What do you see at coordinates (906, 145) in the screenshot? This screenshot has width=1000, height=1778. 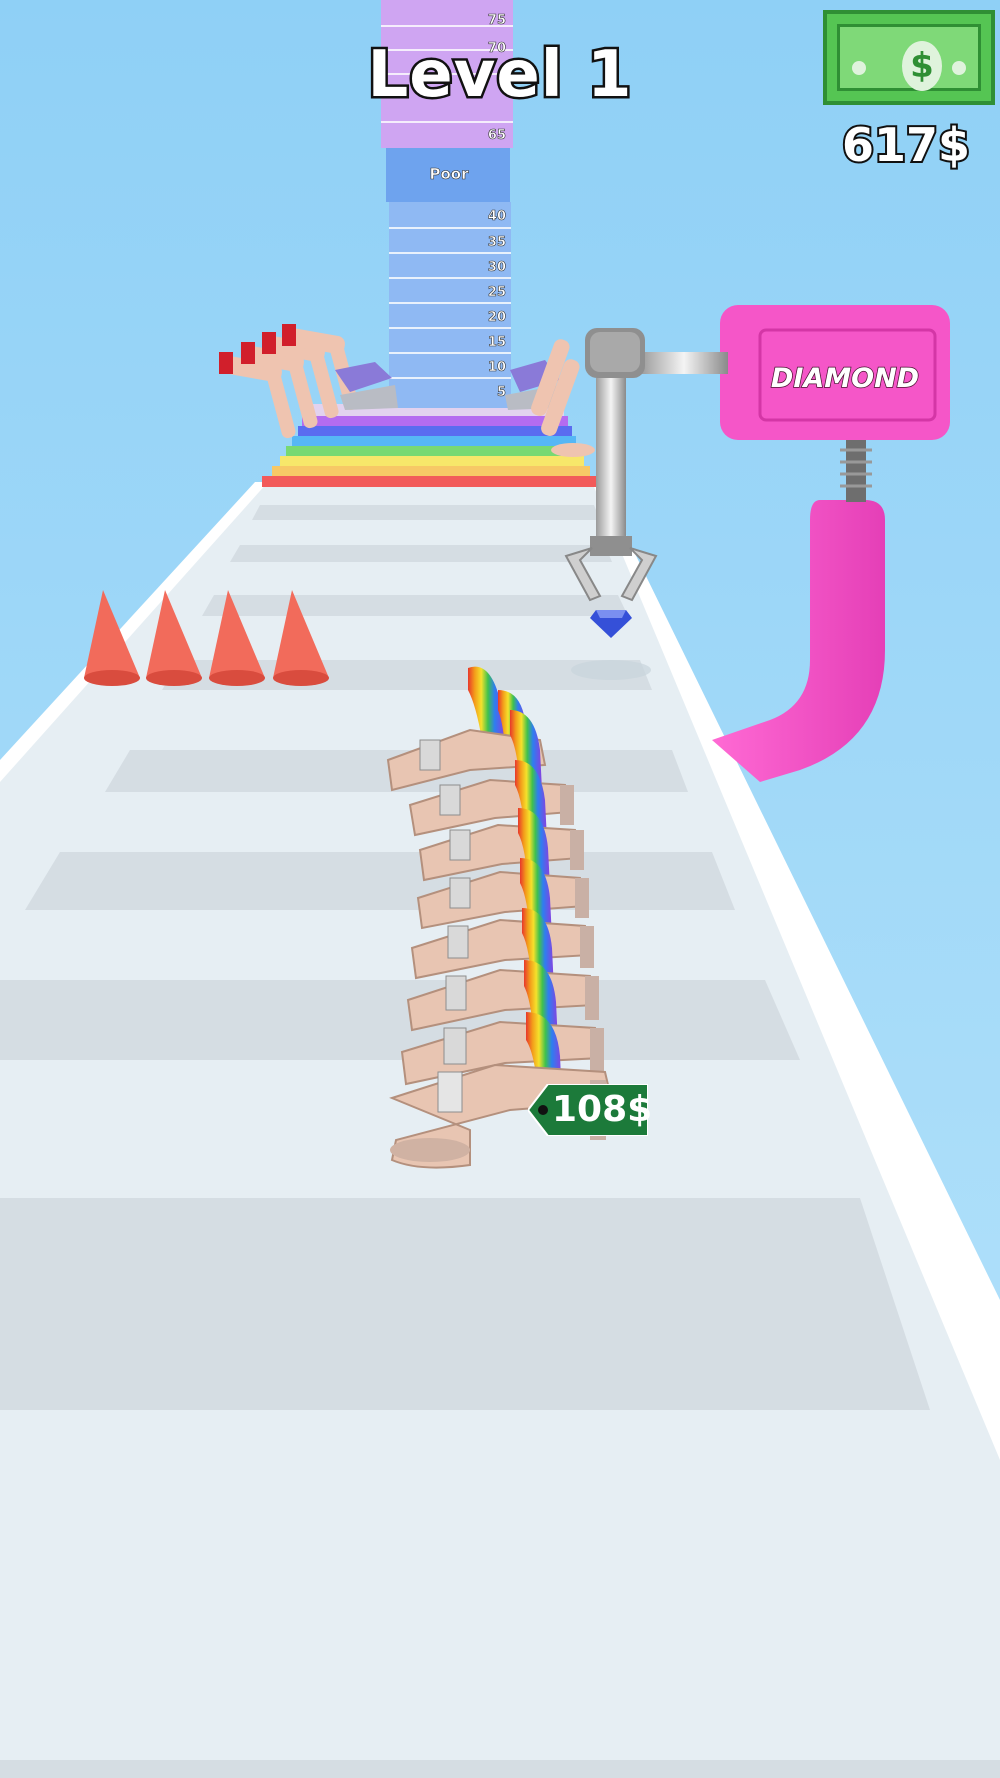 I see `money-amount: 617$` at bounding box center [906, 145].